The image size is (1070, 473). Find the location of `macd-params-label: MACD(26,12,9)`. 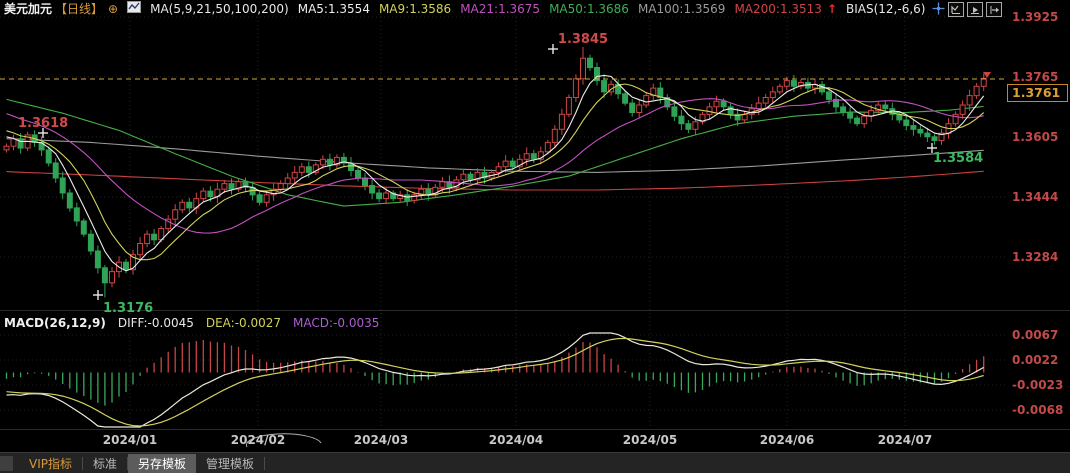

macd-params-label: MACD(26,12,9) is located at coordinates (55, 323).